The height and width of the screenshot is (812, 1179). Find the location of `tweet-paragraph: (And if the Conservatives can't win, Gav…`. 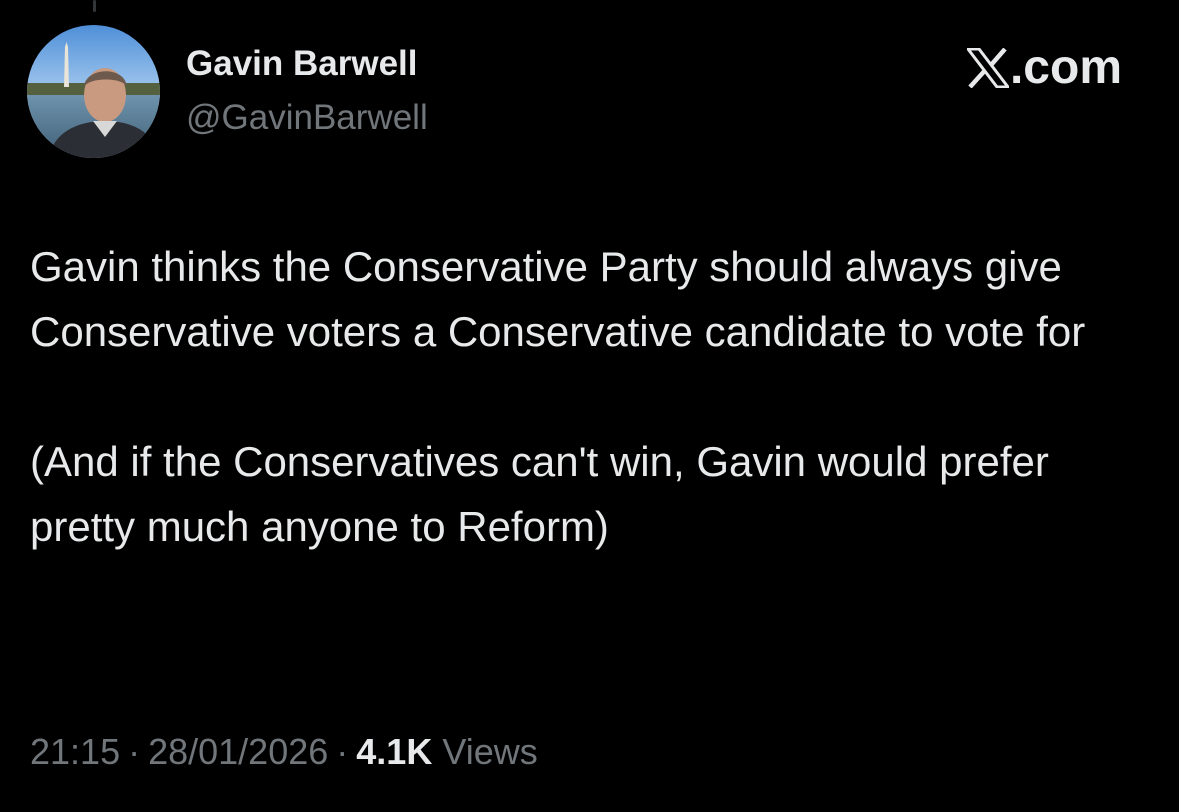

tweet-paragraph: (And if the Conservatives can't win, Gav… is located at coordinates (539, 494).